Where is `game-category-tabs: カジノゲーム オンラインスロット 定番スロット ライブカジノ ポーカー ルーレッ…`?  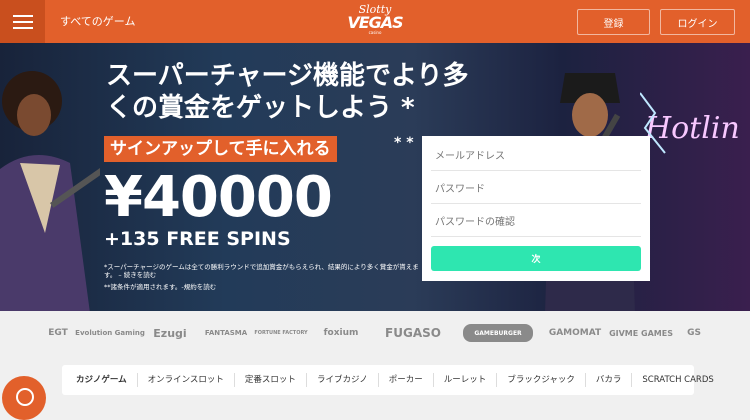 game-category-tabs: カジノゲーム オンラインスロット 定番スロット ライブカジノ ポーカー ルーレッ… is located at coordinates (388, 380).